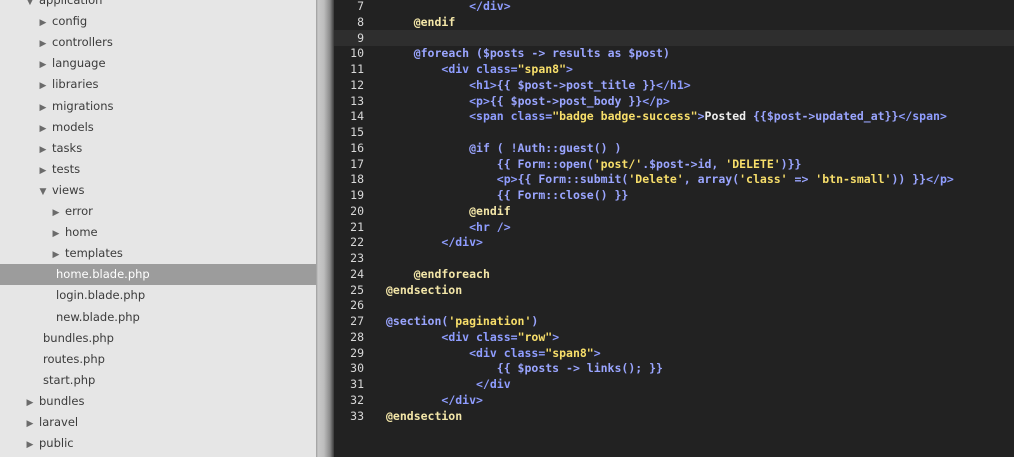  I want to click on tree-folder-item: ▶ templates, so click(158, 253).